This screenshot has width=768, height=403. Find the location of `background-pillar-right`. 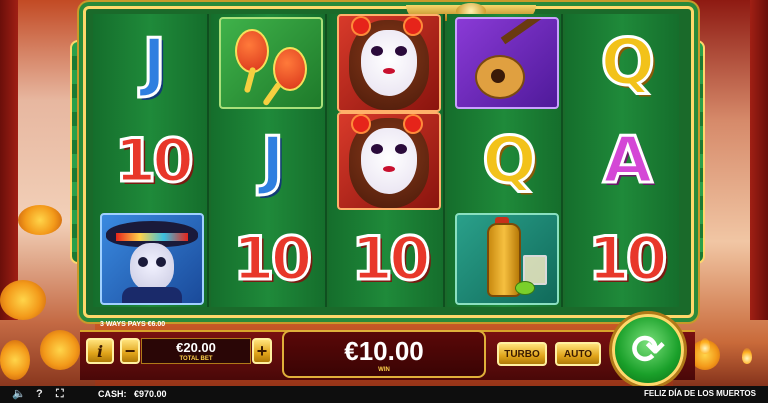

background-pillar-right is located at coordinates (759, 160).